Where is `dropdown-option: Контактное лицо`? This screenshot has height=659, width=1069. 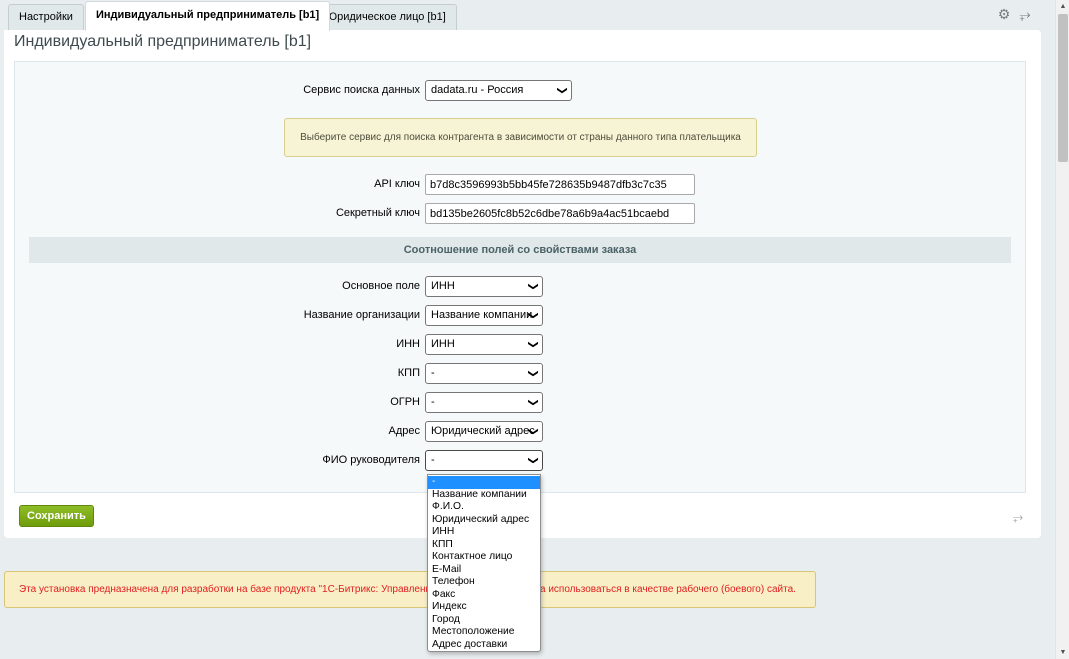
dropdown-option: Контактное лицо is located at coordinates (484, 557).